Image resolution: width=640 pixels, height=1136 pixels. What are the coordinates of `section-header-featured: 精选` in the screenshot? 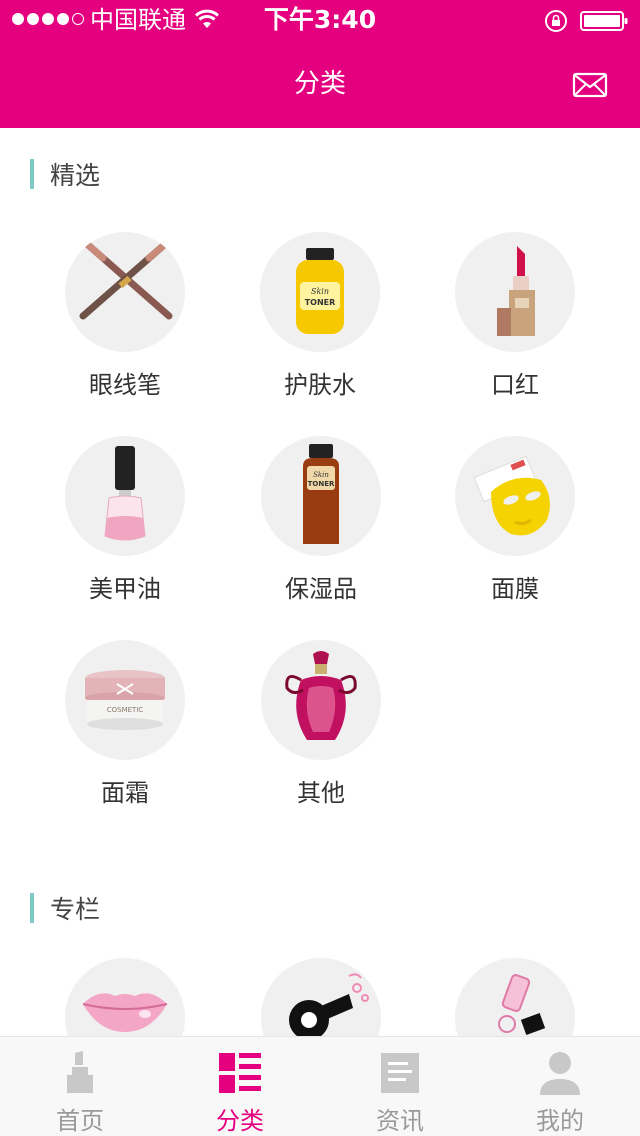 It's located at (65, 174).